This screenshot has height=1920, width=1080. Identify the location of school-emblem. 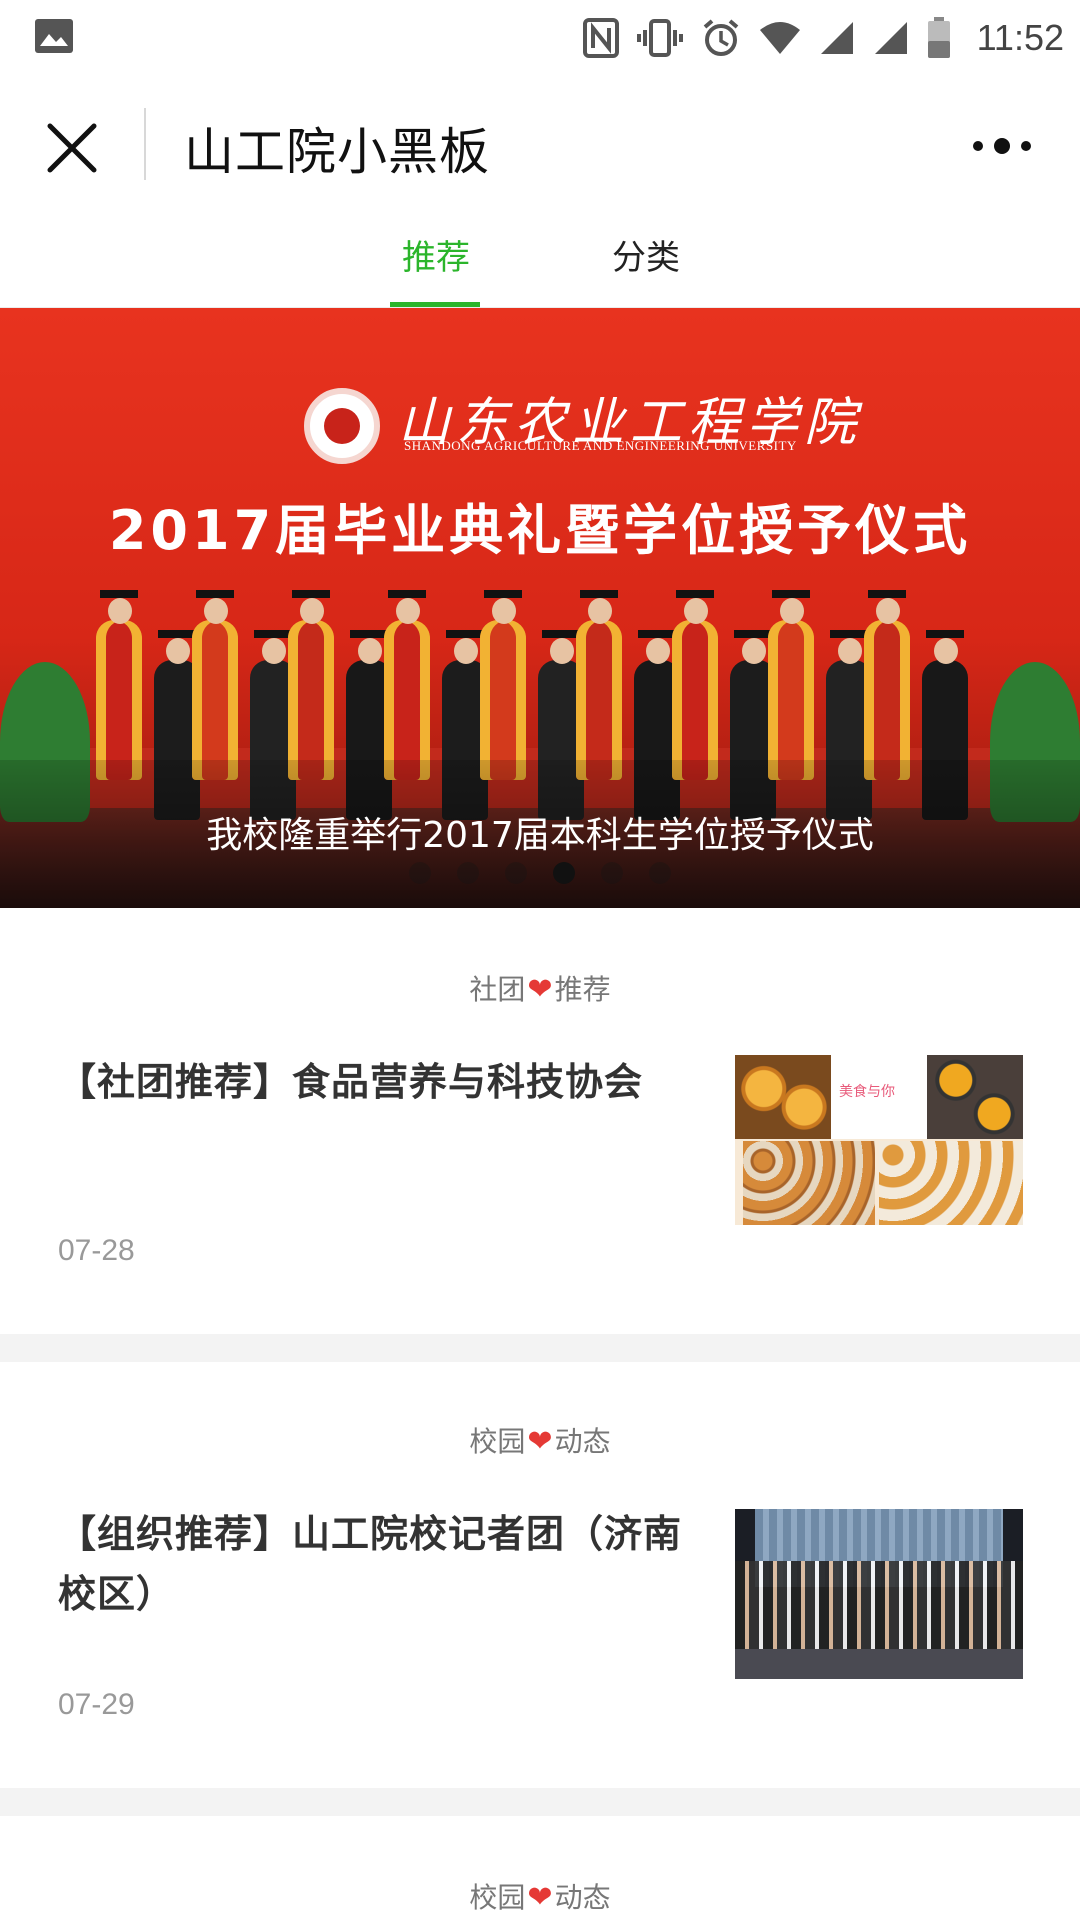
(342, 426).